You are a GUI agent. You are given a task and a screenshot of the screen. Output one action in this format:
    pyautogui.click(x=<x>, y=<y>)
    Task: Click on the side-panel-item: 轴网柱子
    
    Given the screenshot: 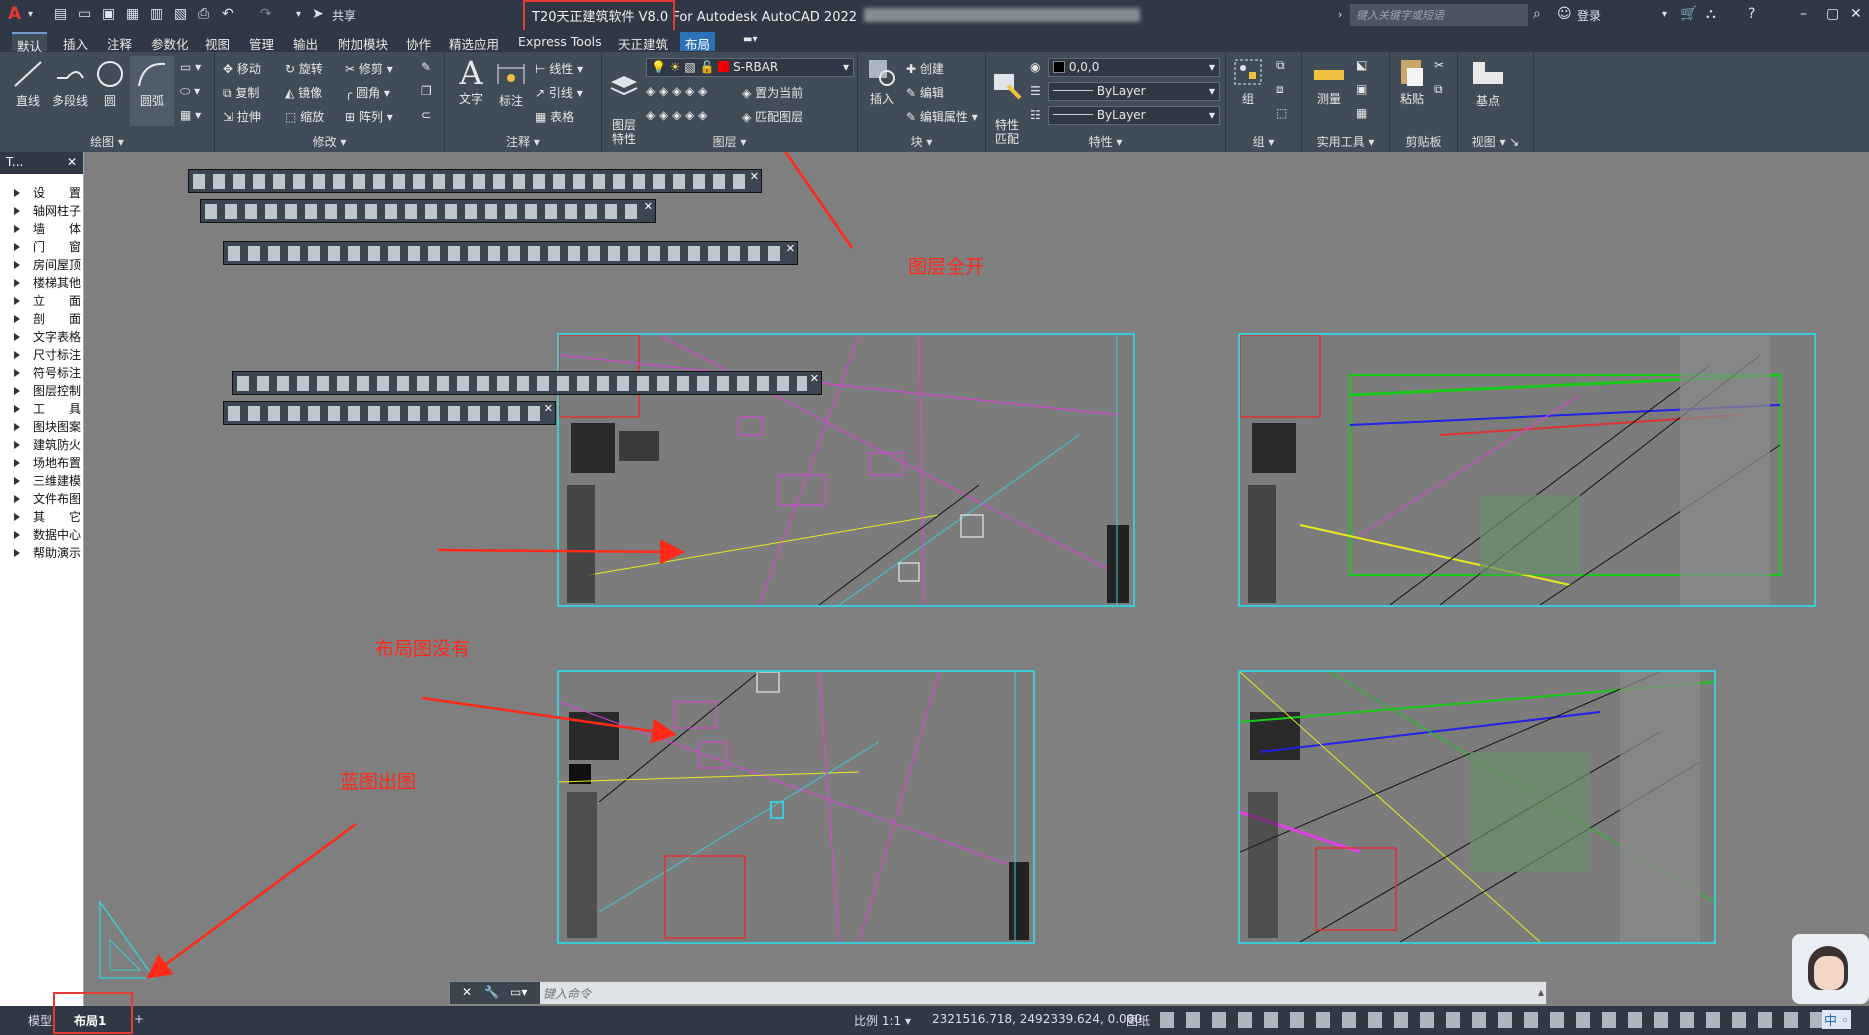 What is the action you would take?
    pyautogui.click(x=41, y=211)
    